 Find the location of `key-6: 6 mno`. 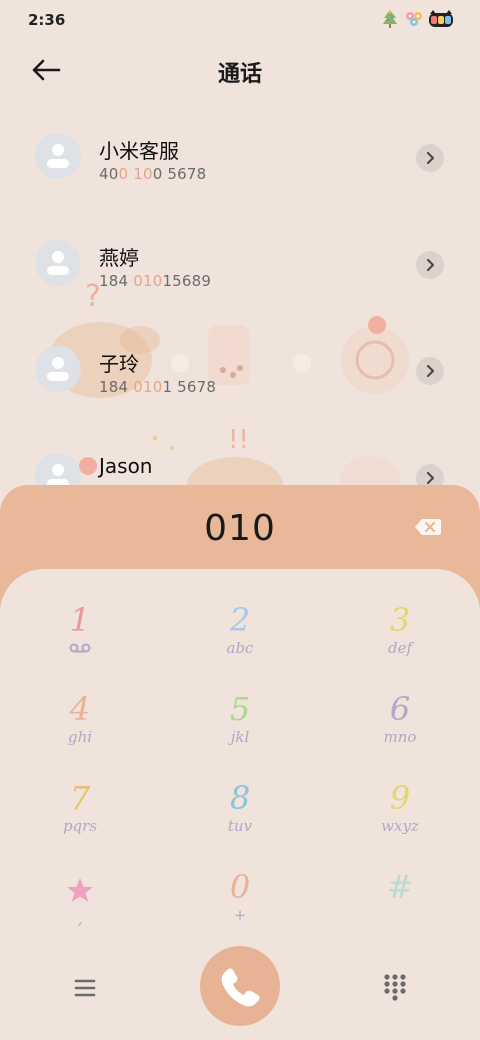

key-6: 6 mno is located at coordinates (400, 722).